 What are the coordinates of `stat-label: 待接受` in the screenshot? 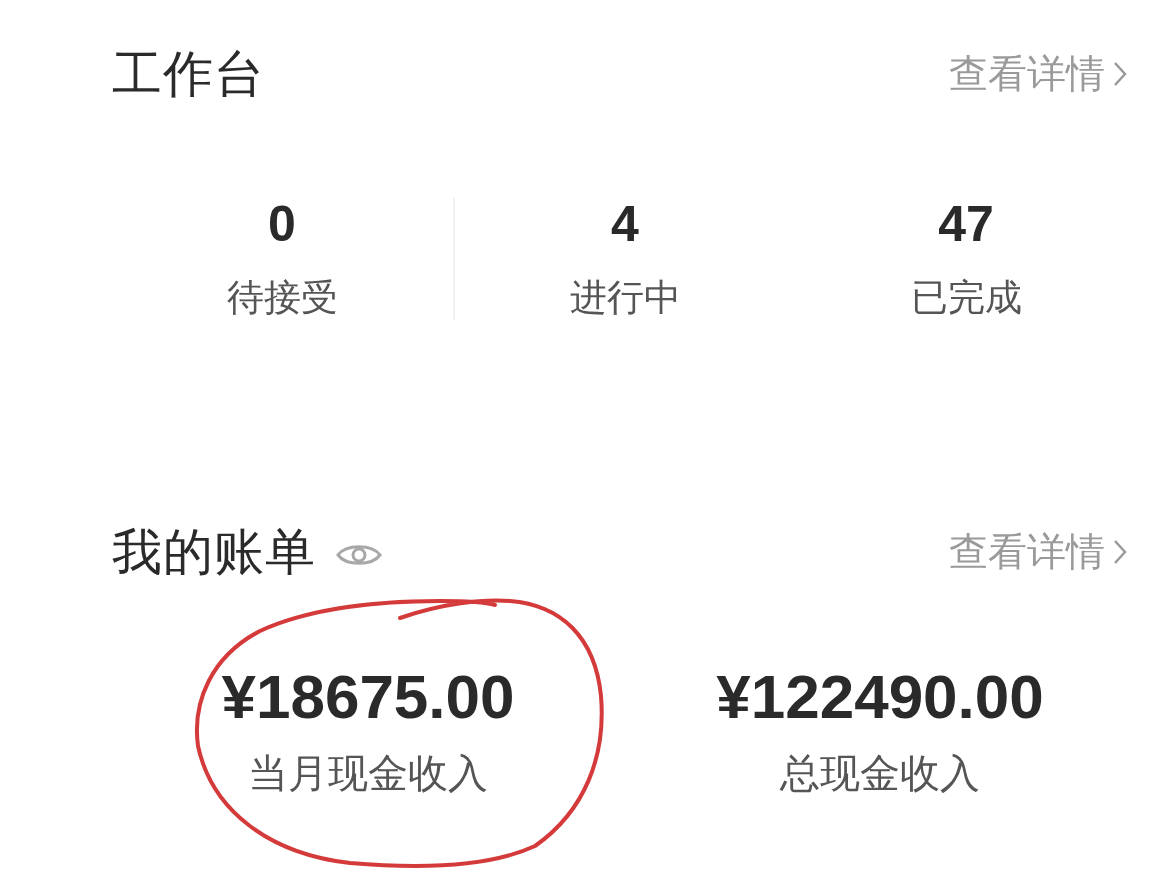 It's located at (282, 298).